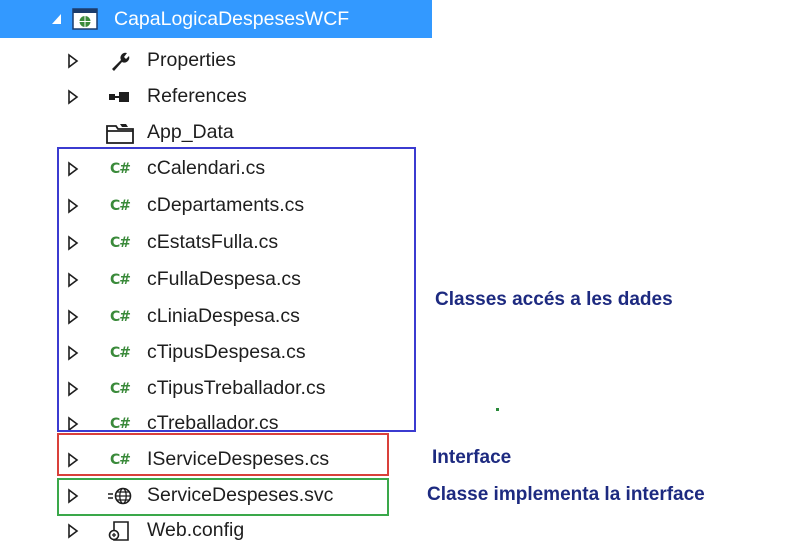 This screenshot has width=798, height=549. I want to click on tree-node-label: Properties, so click(191, 60).